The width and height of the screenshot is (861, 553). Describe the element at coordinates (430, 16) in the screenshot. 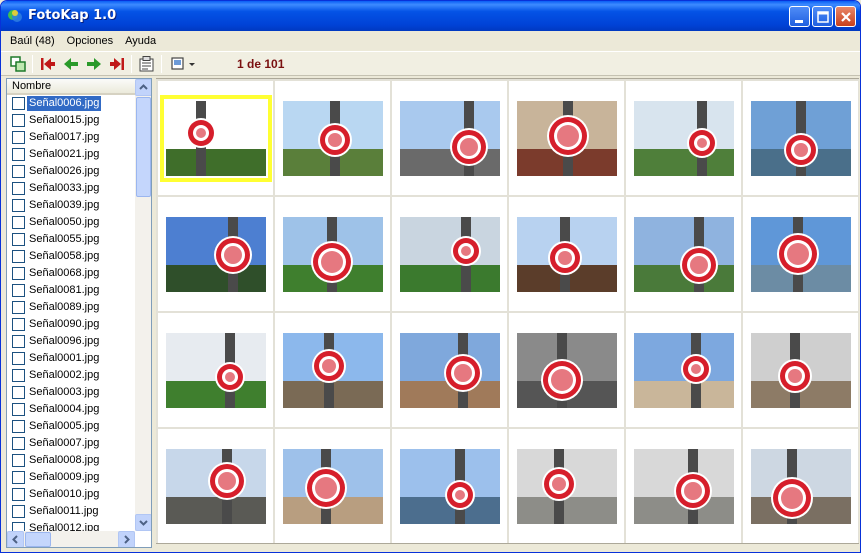

I see `title-bar: FotoKap 1.0` at that location.